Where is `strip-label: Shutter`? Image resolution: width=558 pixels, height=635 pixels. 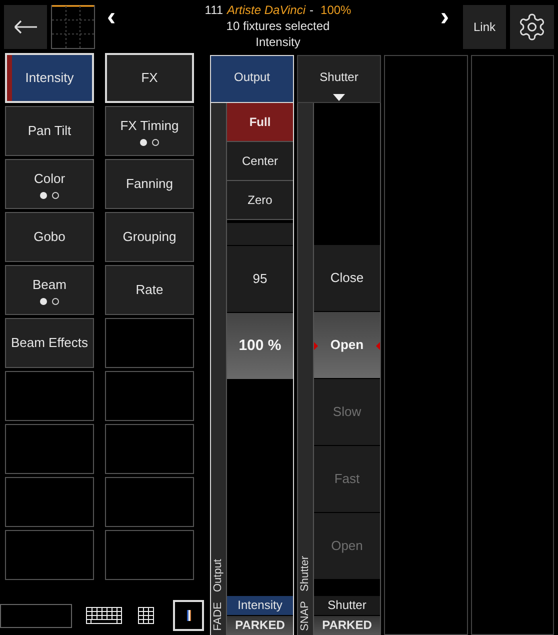 strip-label: Shutter is located at coordinates (305, 574).